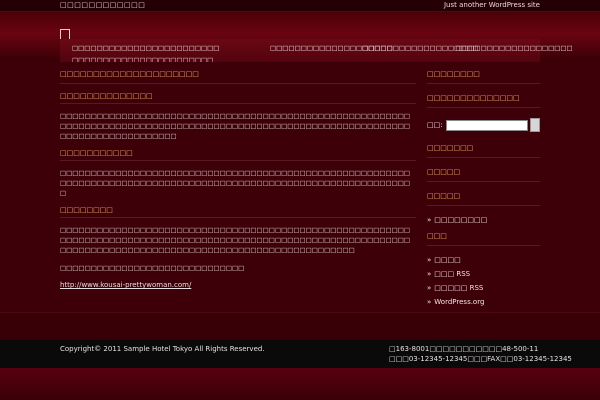  What do you see at coordinates (145, 48) in the screenshot?
I see `nav-item-1: □□□□□□□□□□□□□□□□□□□□□□□□` at bounding box center [145, 48].